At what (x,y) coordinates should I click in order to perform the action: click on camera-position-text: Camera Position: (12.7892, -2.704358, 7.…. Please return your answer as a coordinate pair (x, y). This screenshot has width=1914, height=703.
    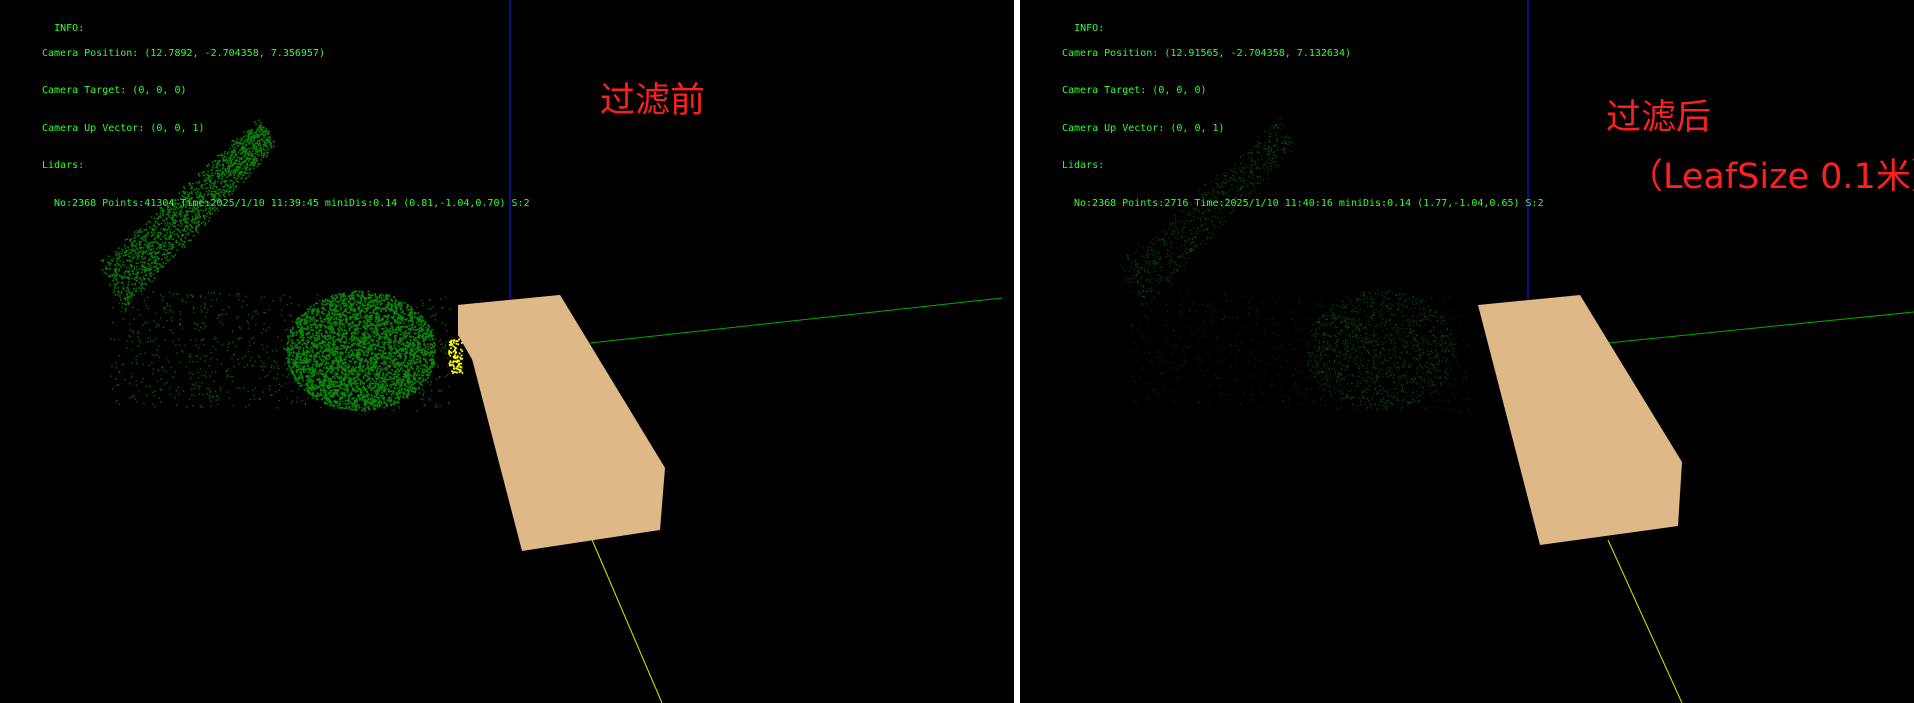
    Looking at the image, I should click on (183, 53).